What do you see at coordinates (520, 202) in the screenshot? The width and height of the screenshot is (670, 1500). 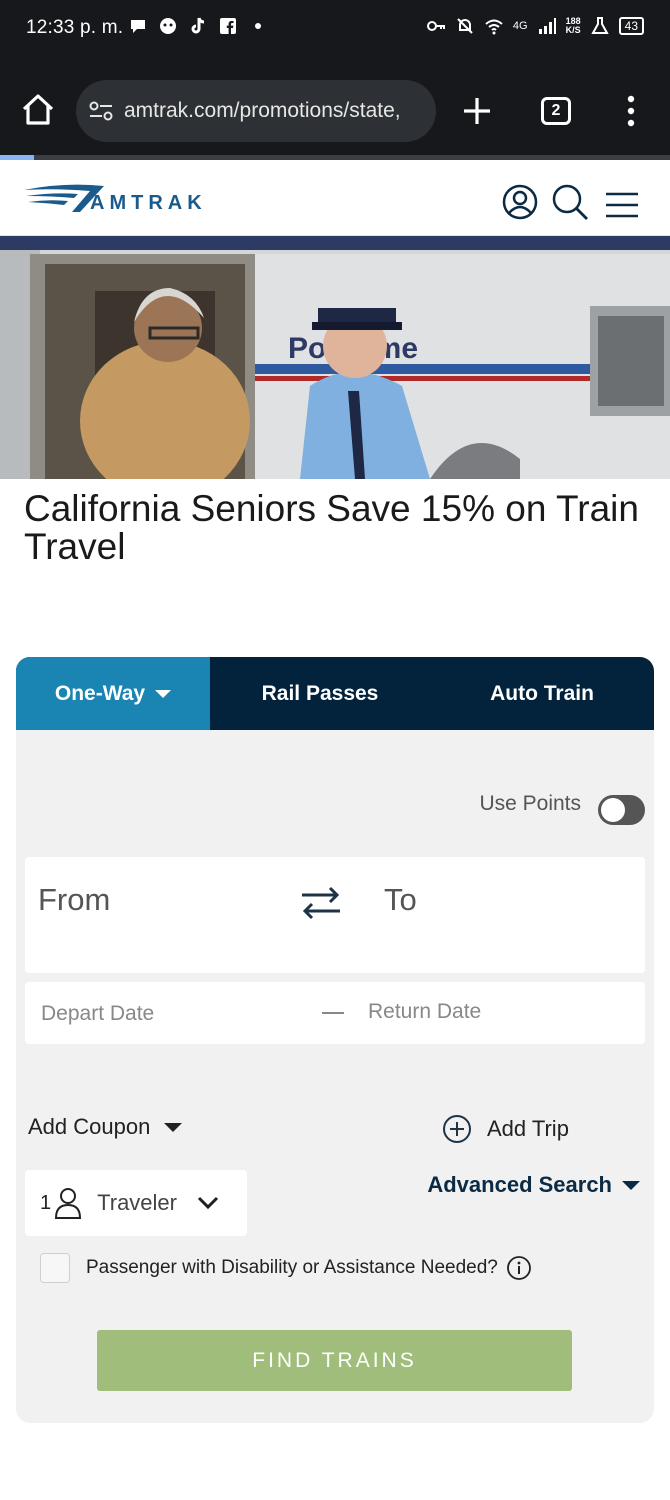 I see `account-icon` at bounding box center [520, 202].